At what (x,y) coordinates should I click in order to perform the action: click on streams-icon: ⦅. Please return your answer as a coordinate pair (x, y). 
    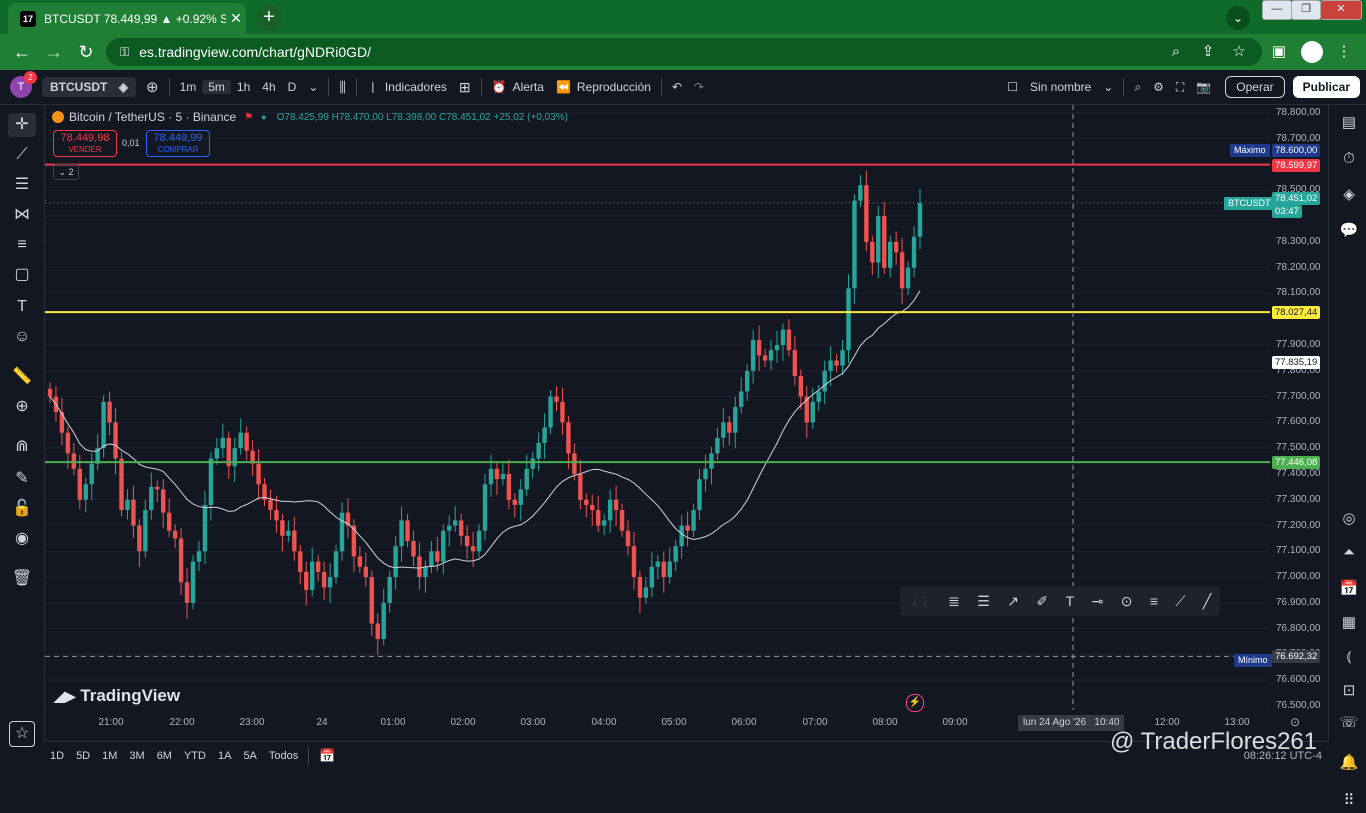
    Looking at the image, I should click on (1349, 657).